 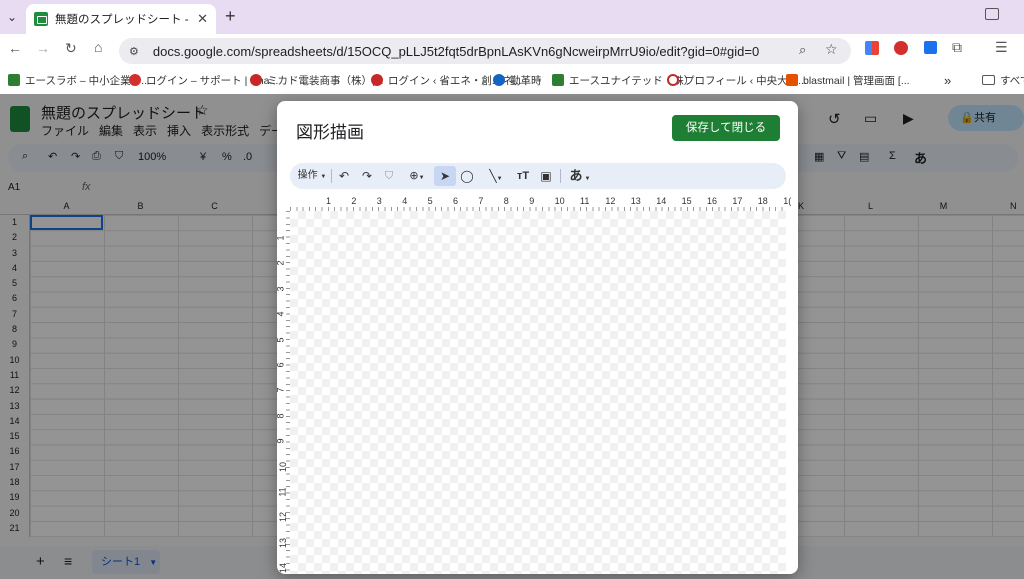 I want to click on new-tab-button: +, so click(x=230, y=16).